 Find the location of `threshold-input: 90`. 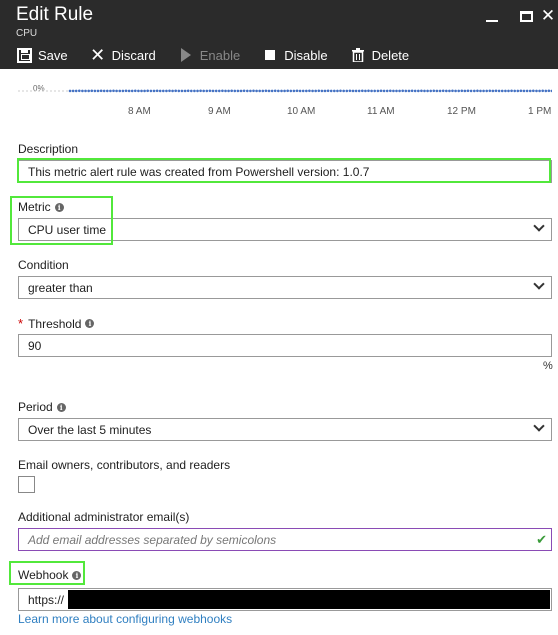

threshold-input: 90 is located at coordinates (285, 345).